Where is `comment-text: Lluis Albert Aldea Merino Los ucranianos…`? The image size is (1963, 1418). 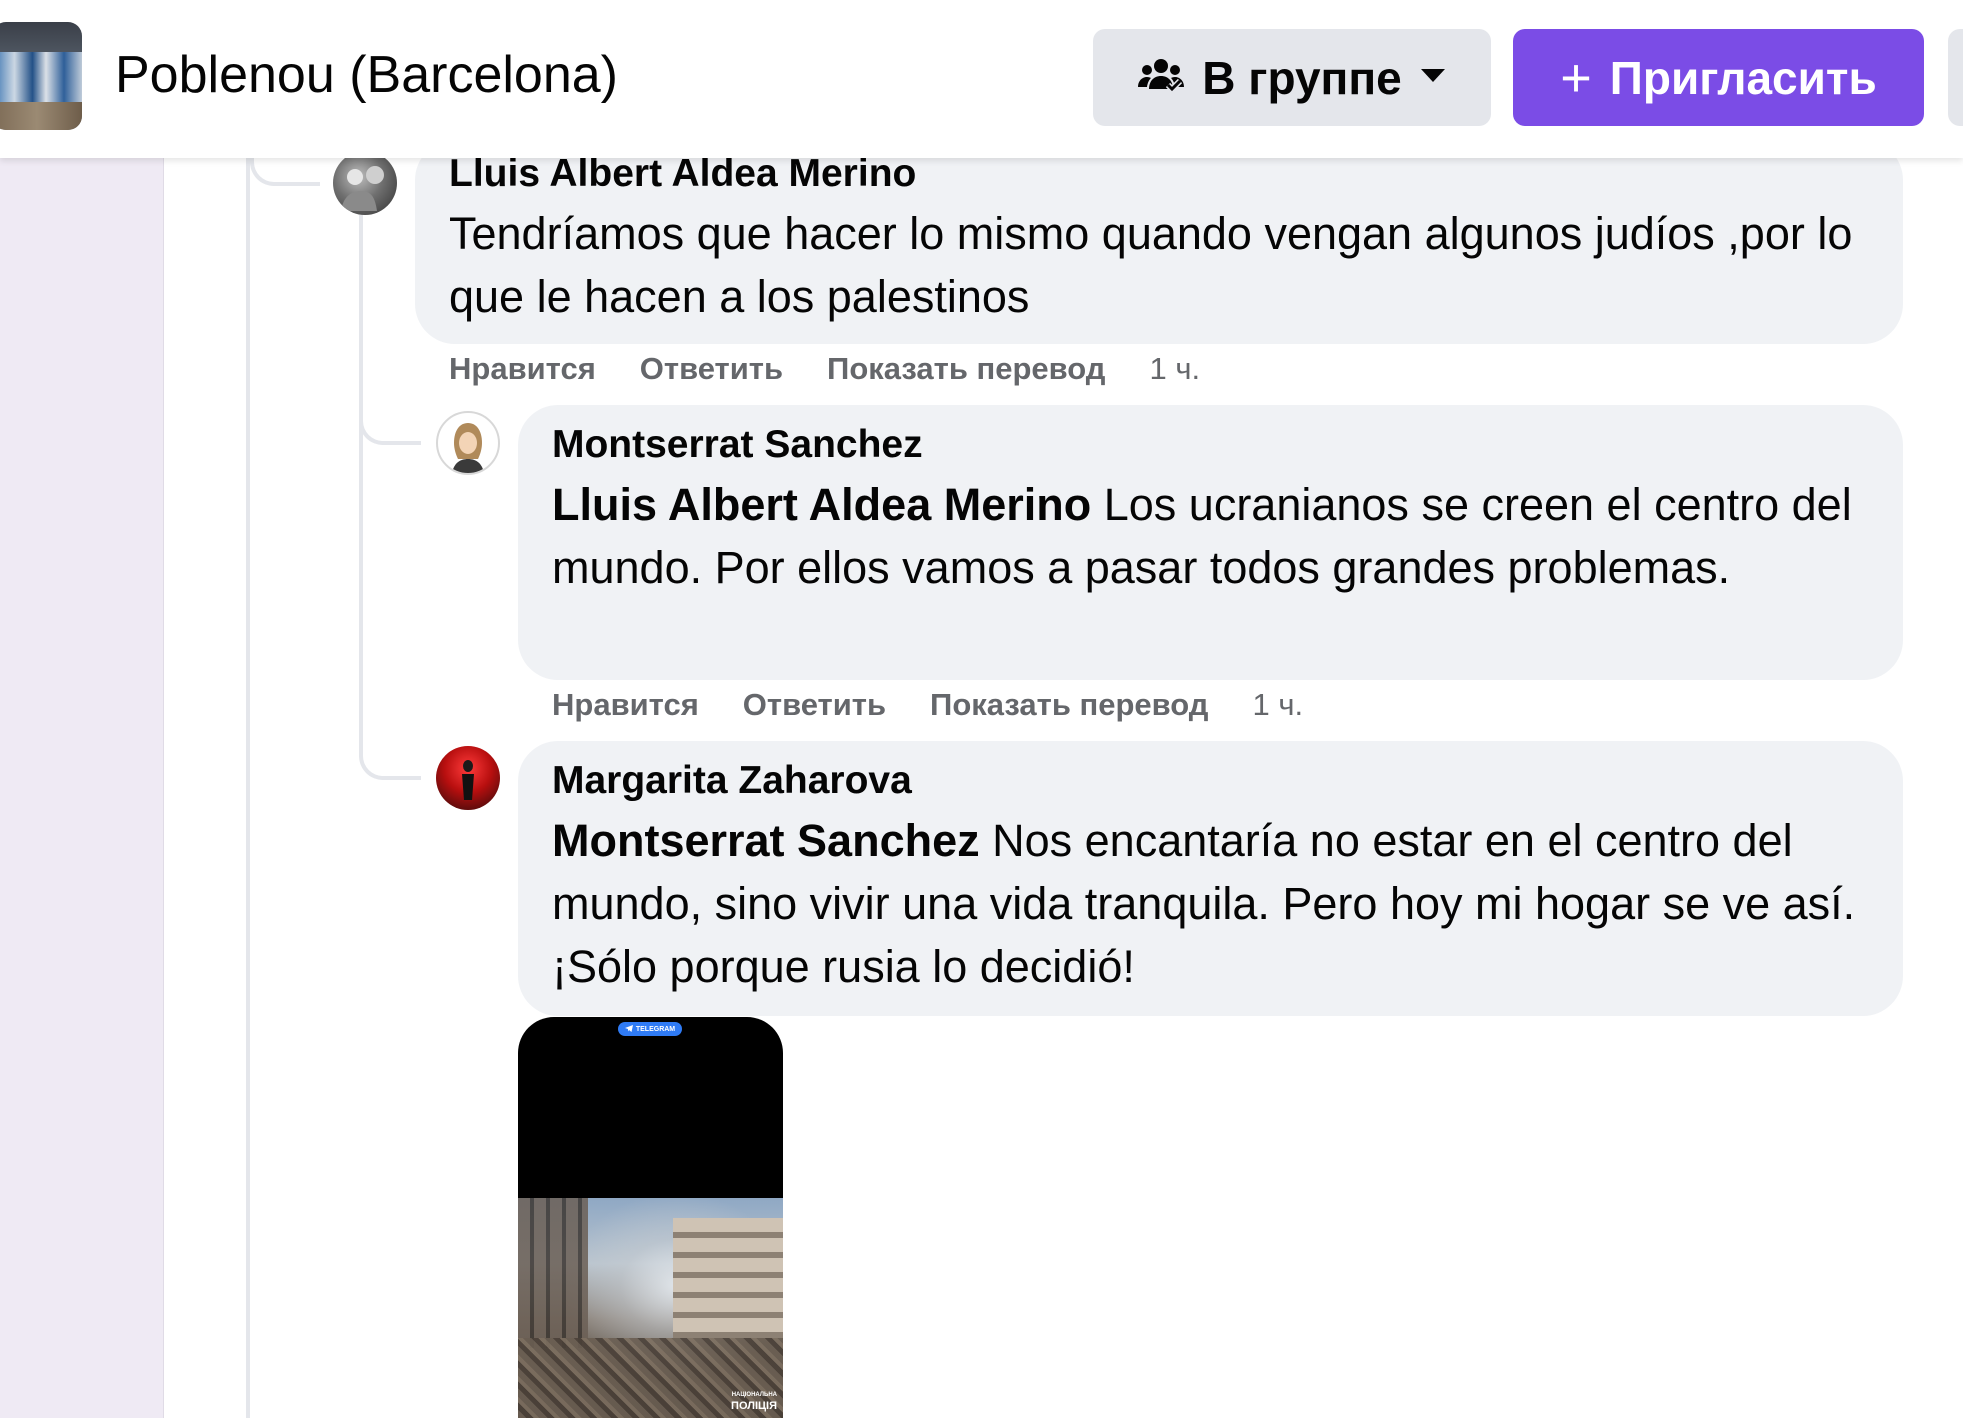 comment-text: Lluis Albert Aldea Merino Los ucranianos… is located at coordinates (1210, 536).